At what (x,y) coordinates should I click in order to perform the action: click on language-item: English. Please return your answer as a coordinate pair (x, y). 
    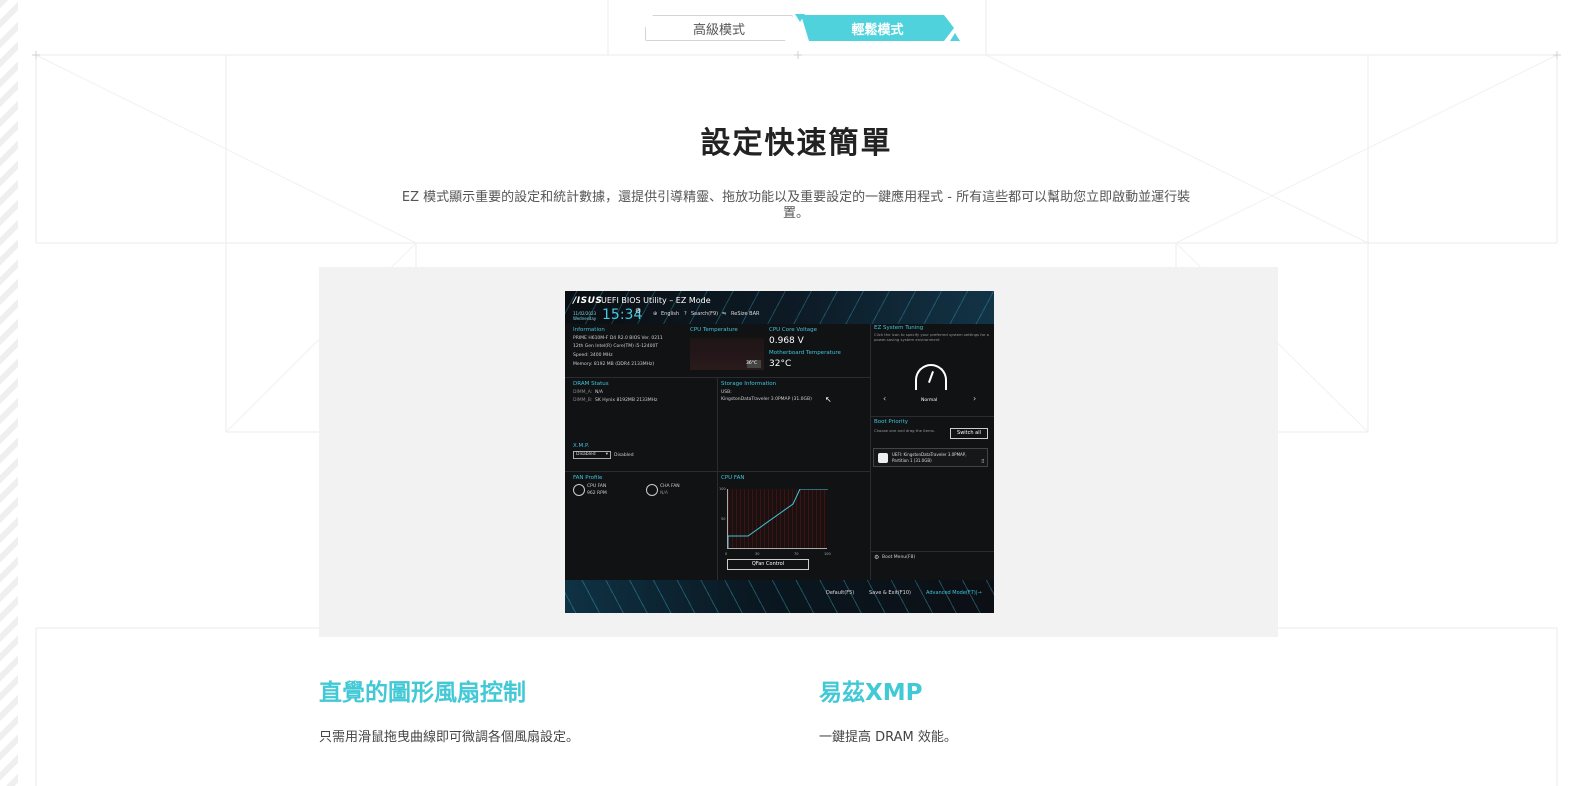
    Looking at the image, I should click on (670, 314).